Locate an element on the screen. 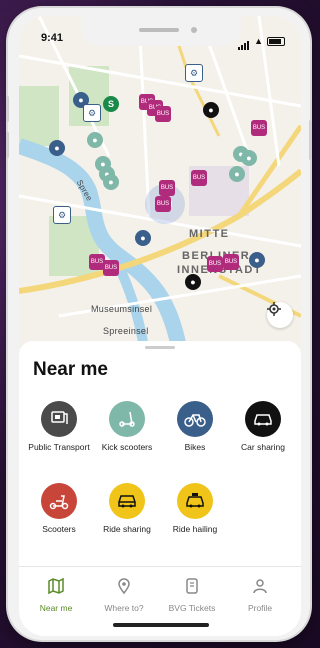 The height and width of the screenshot is (648, 320). speaker is located at coordinates (159, 30).